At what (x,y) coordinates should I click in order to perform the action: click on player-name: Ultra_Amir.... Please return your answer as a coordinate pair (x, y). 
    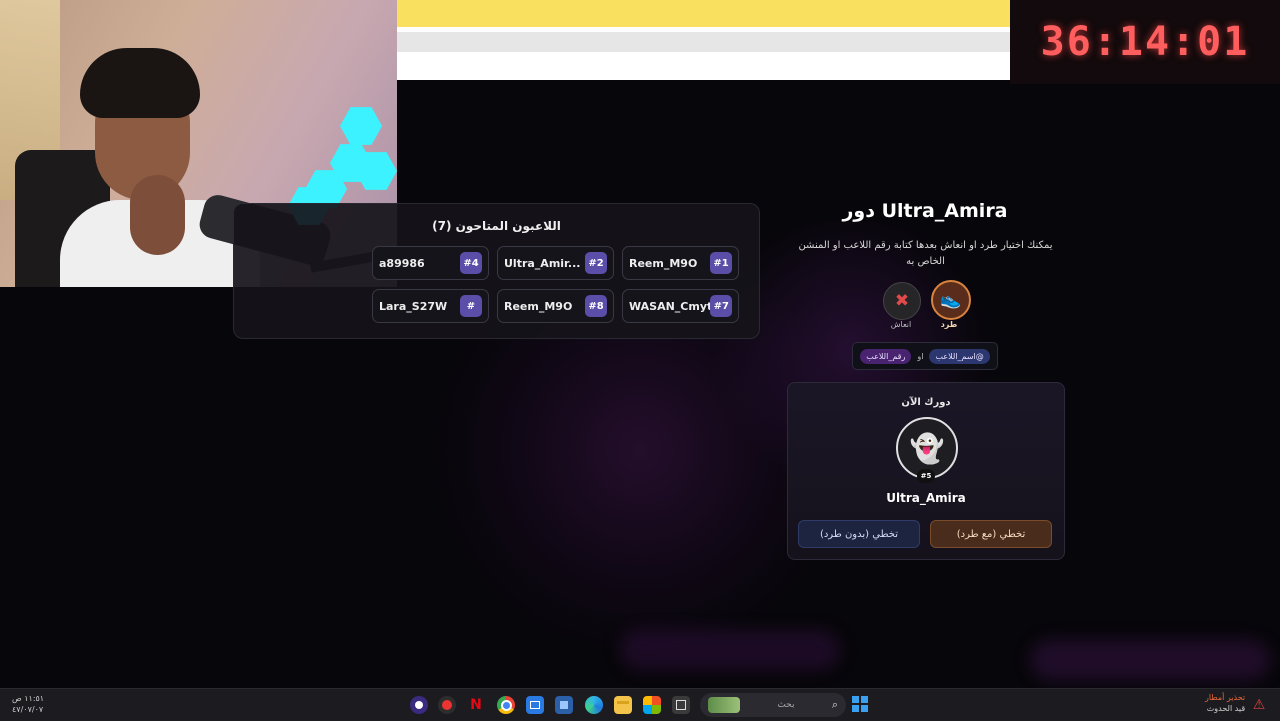
    Looking at the image, I should click on (542, 263).